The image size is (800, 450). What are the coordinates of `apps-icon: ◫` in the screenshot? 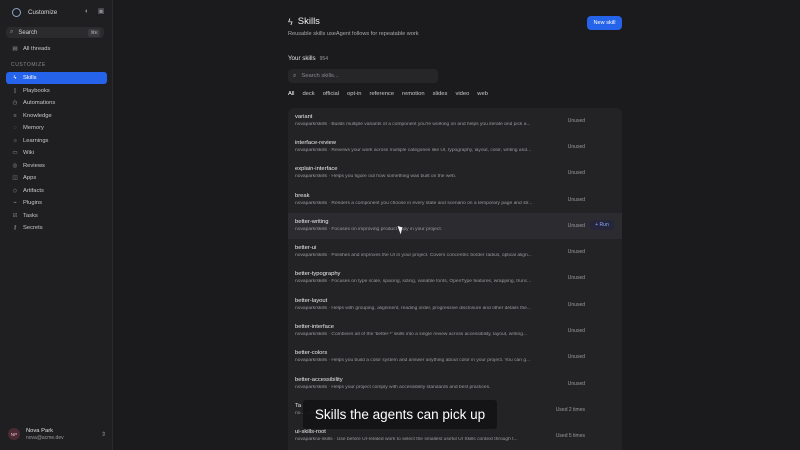 It's located at (15, 178).